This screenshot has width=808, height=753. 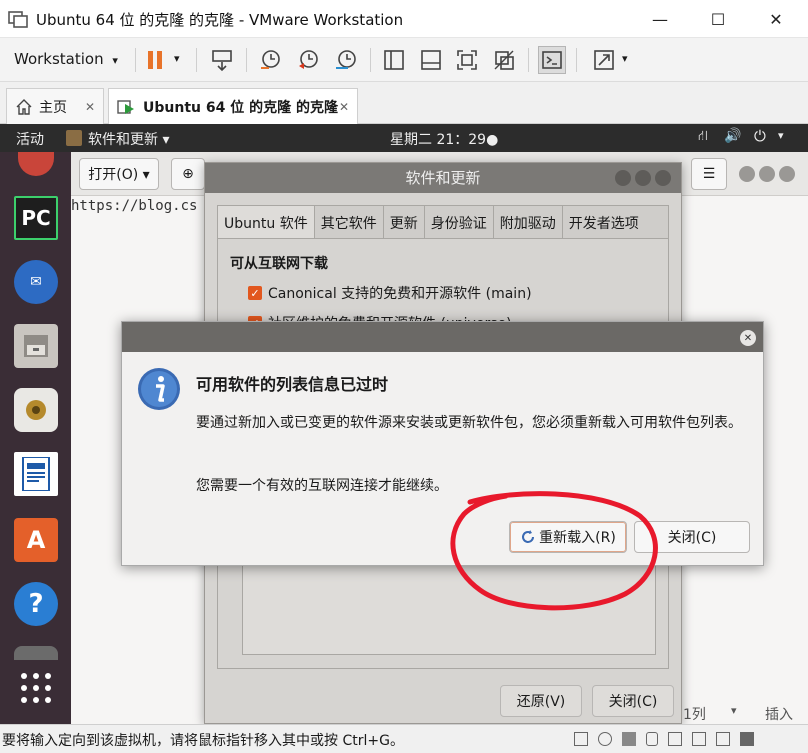 What do you see at coordinates (663, 178) in the screenshot?
I see `sw-close-icon` at bounding box center [663, 178].